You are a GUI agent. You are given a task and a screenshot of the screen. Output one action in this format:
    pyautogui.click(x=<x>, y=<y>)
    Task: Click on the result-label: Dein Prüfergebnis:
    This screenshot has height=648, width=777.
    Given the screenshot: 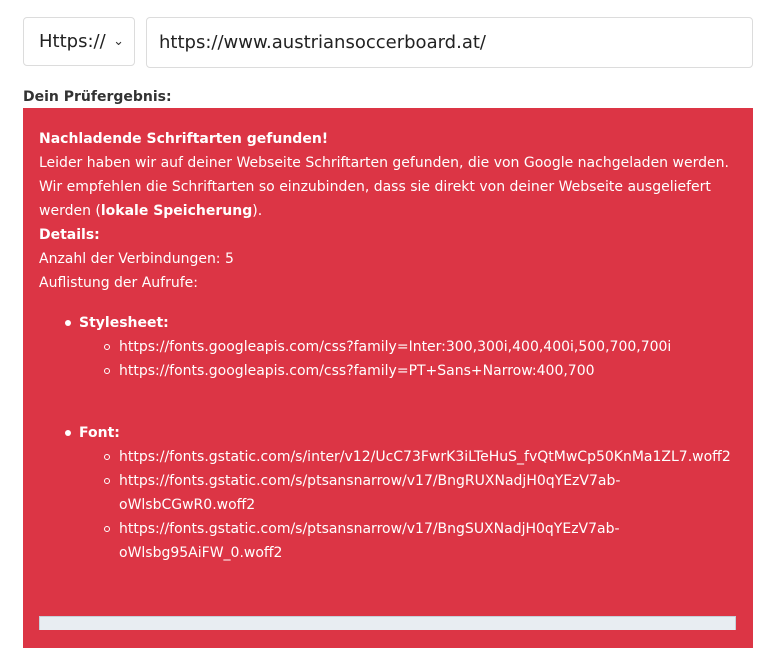 What is the action you would take?
    pyautogui.click(x=97, y=97)
    